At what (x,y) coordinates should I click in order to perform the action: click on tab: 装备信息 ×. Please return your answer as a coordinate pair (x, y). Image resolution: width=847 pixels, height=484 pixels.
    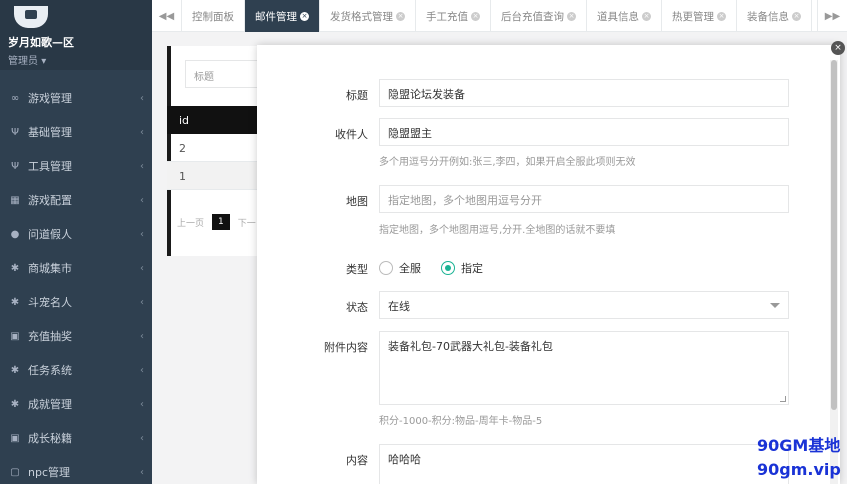
    Looking at the image, I should click on (774, 16).